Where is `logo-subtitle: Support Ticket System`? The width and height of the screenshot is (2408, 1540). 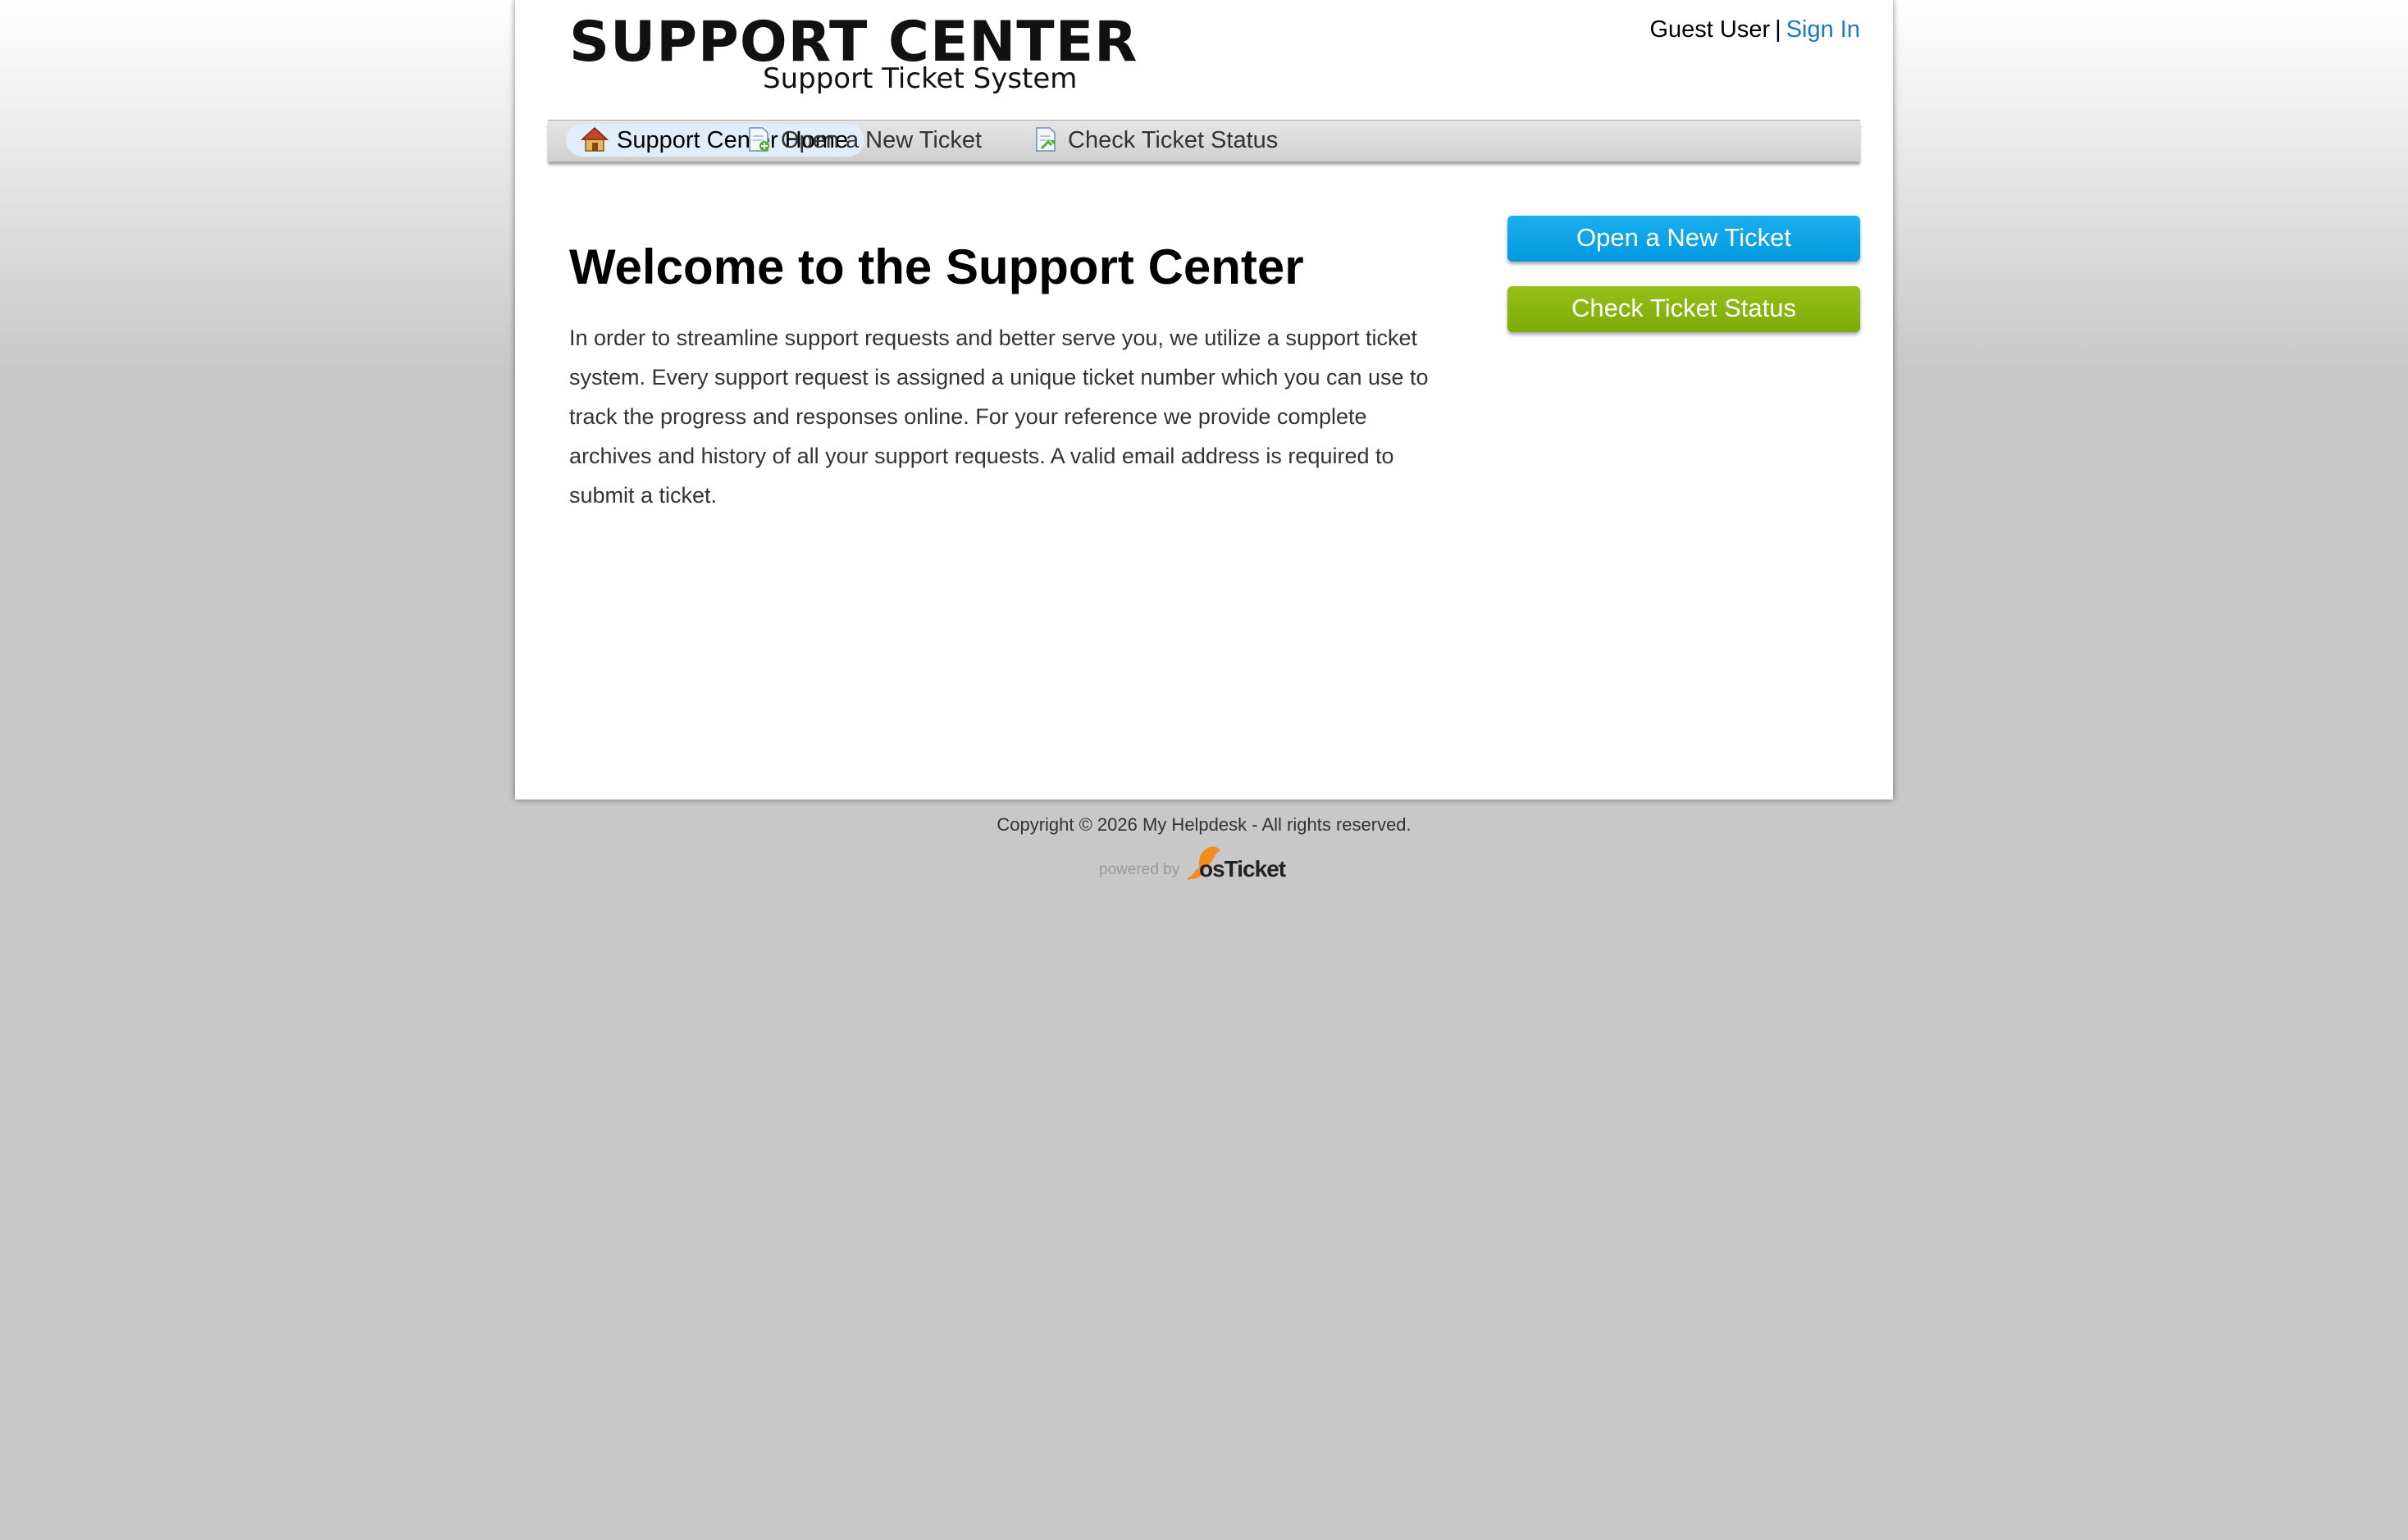
logo-subtitle: Support Ticket System is located at coordinates (920, 78).